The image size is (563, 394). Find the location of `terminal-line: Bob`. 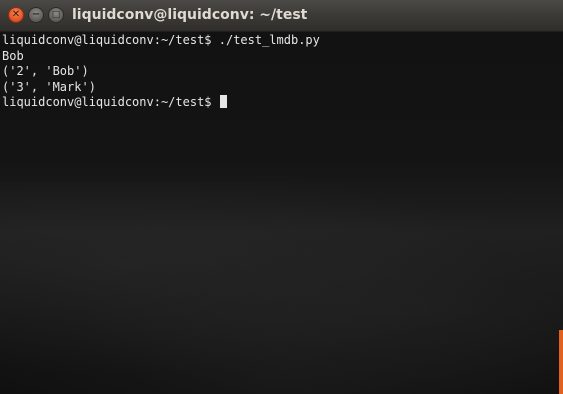

terminal-line: Bob is located at coordinates (13, 55).